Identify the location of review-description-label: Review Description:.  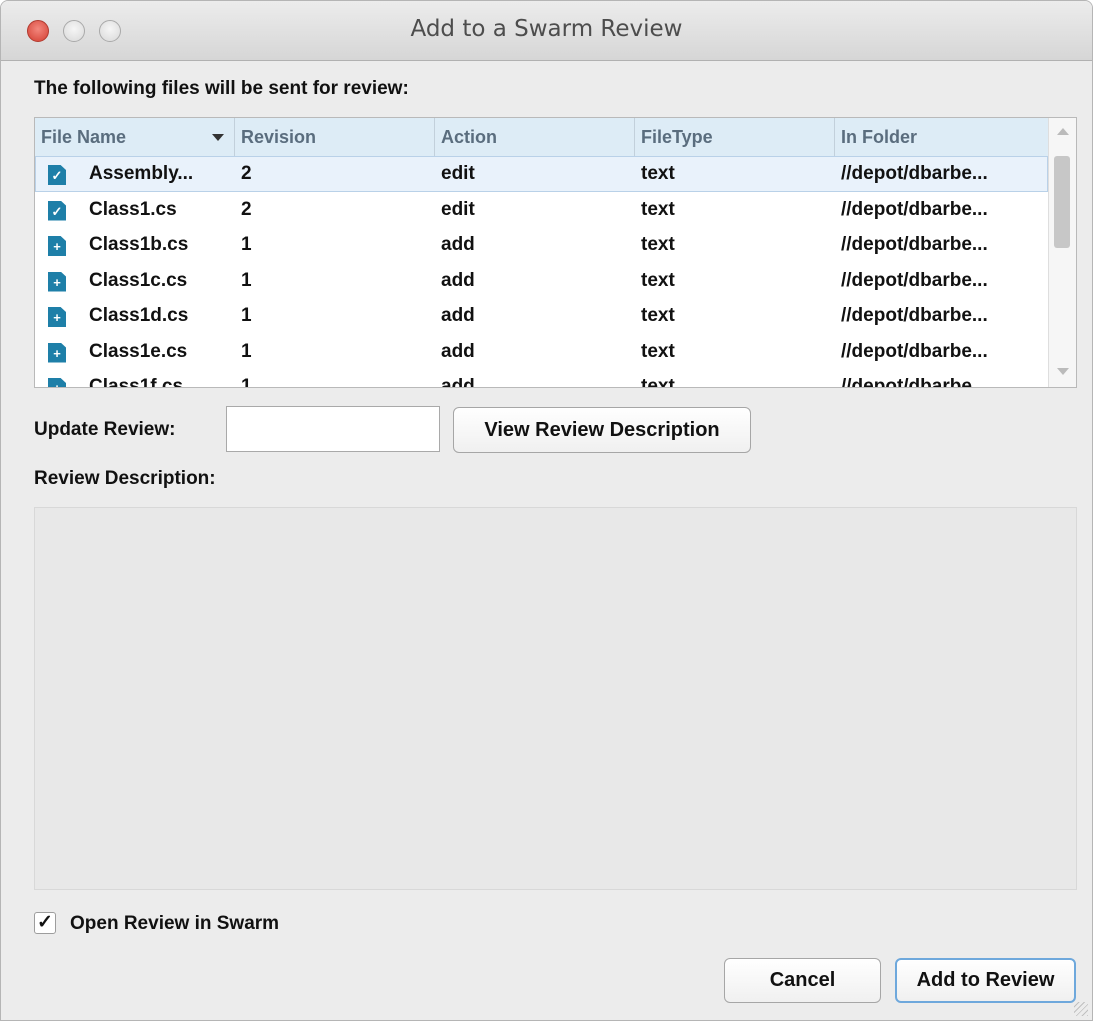
(125, 478).